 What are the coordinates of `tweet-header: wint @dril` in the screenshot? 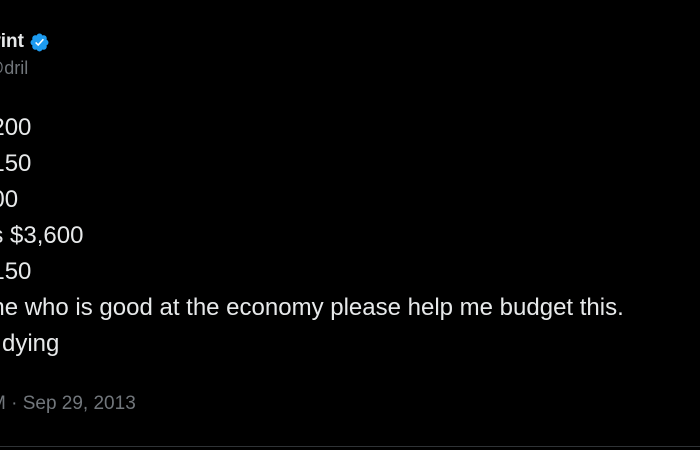 It's located at (25, 57).